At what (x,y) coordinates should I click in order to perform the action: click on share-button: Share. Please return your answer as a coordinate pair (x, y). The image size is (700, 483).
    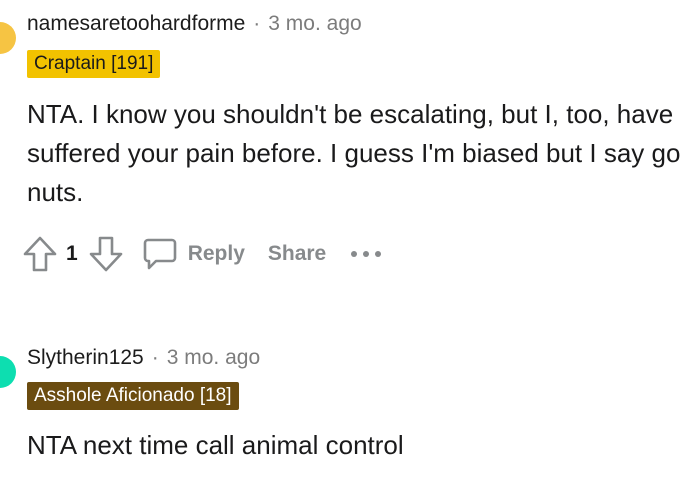
    Looking at the image, I should click on (297, 254).